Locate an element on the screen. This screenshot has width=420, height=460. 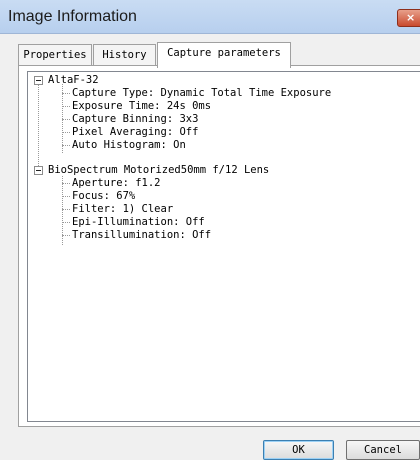
tree-node-altaf32: AltaF-32 is located at coordinates (73, 80).